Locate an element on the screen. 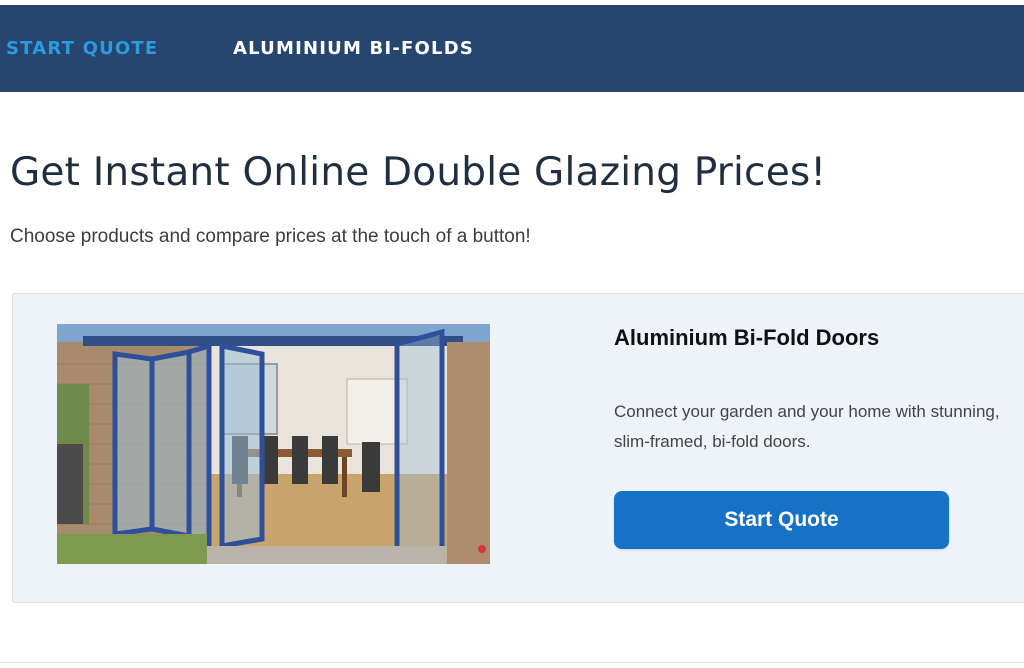 This screenshot has height=668, width=1024. divider is located at coordinates (512, 662).